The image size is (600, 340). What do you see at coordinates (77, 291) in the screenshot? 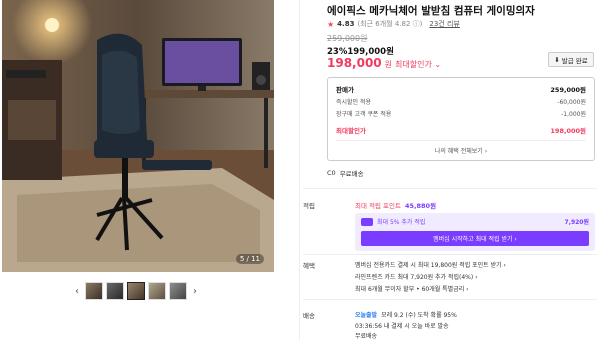
I see `chevron-left-icon: ‹` at bounding box center [77, 291].